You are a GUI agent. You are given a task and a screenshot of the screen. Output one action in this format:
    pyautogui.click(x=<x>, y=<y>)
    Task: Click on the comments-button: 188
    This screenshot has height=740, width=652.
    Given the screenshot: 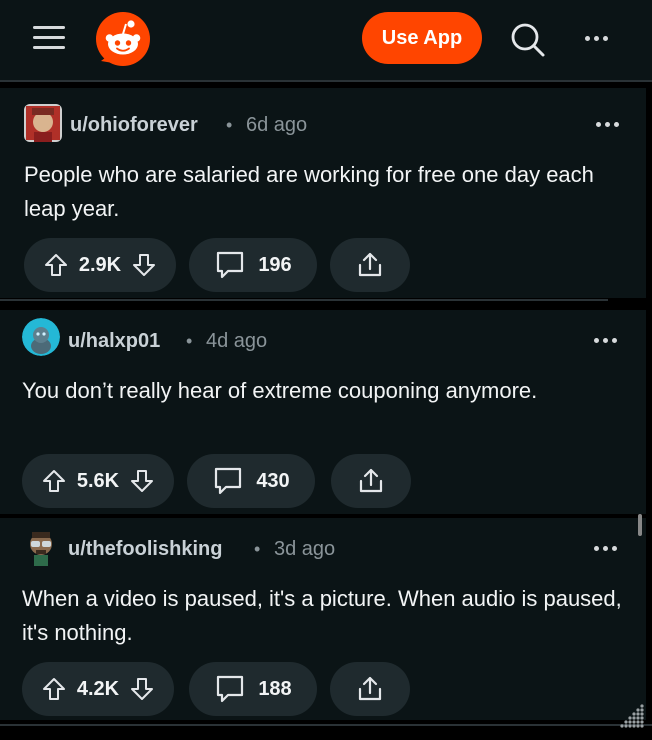 What is the action you would take?
    pyautogui.click(x=253, y=689)
    